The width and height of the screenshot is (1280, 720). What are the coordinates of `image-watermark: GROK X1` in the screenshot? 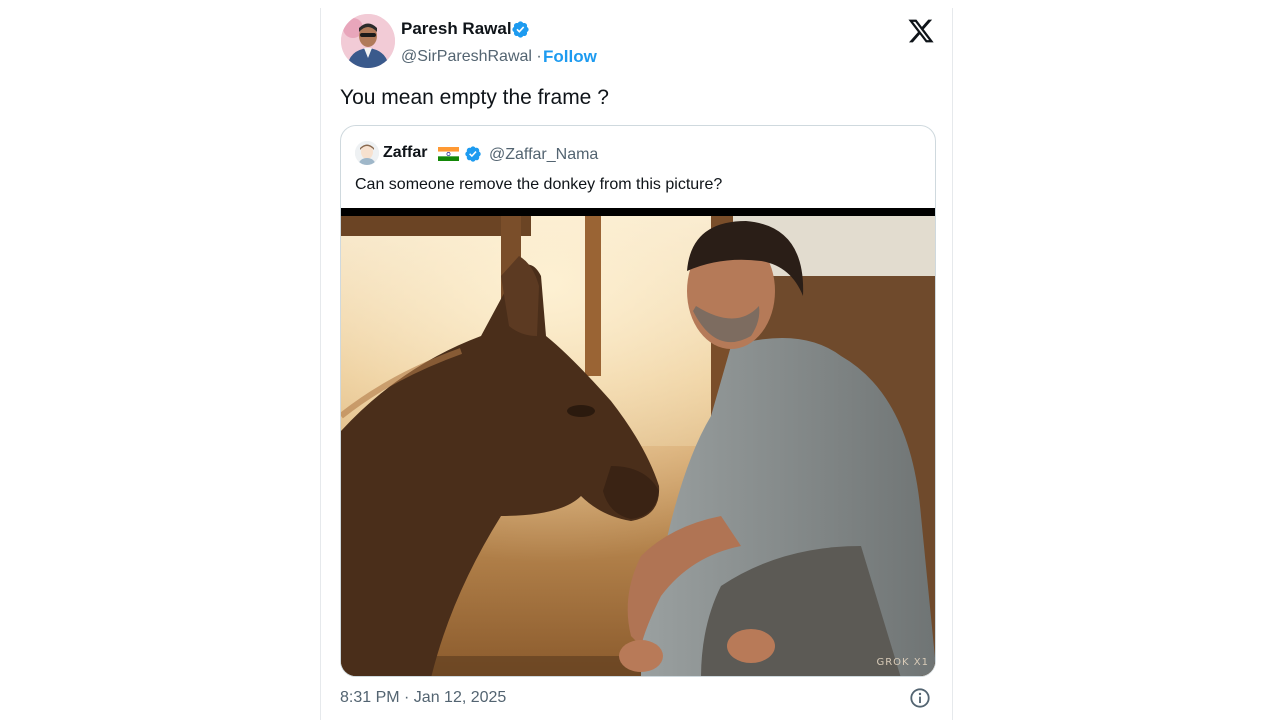 It's located at (902, 662).